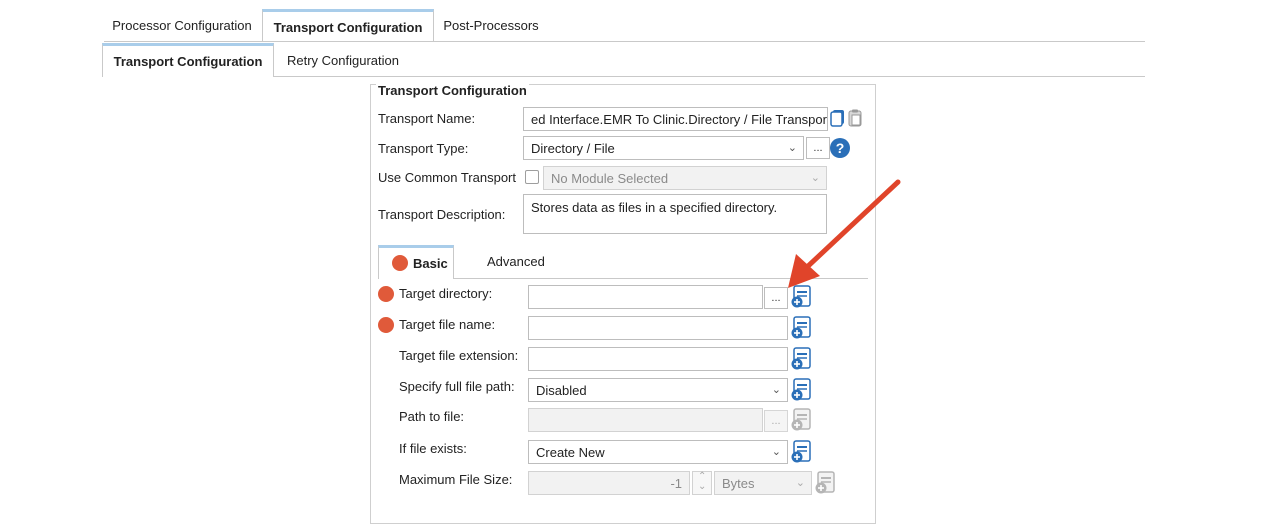 The image size is (1280, 524). I want to click on if-file-exists-select: Create New ⌄, so click(658, 452).